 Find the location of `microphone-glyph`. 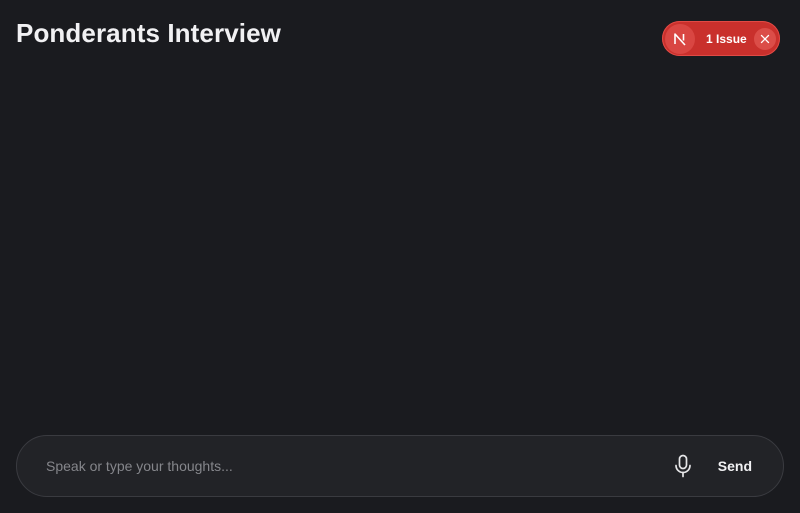

microphone-glyph is located at coordinates (682, 466).